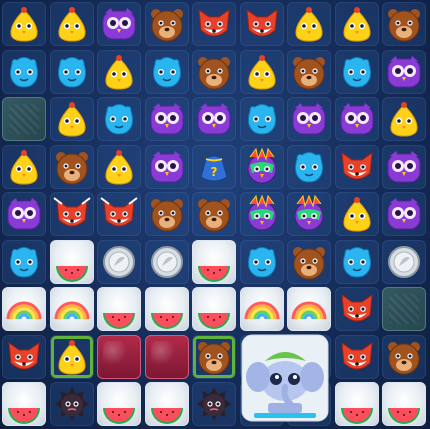 The image size is (430, 429). I want to click on vine-chick-icon, so click(72, 357).